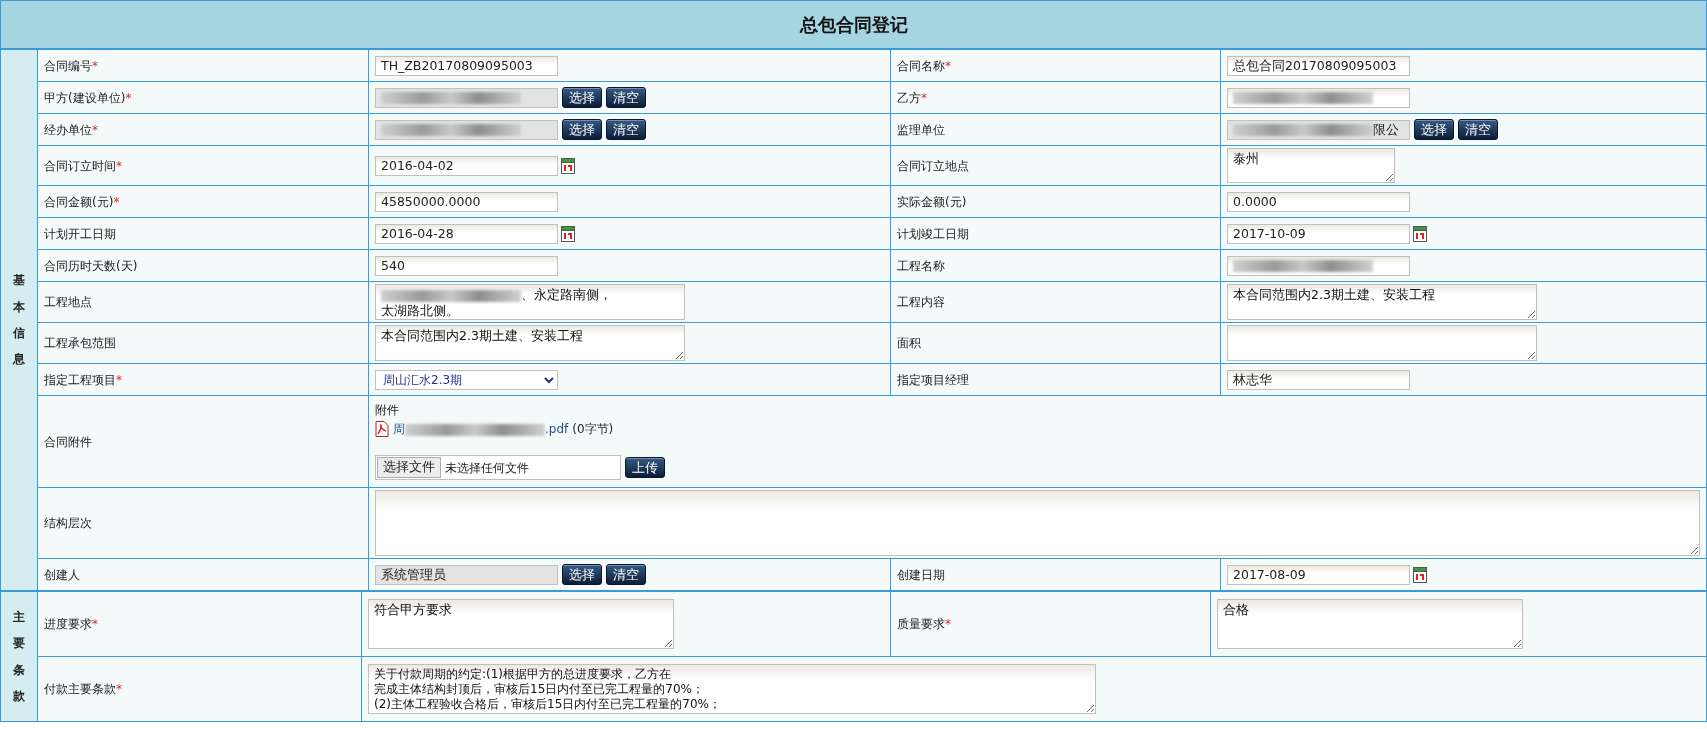  What do you see at coordinates (1311, 165) in the screenshot?
I see `text-area: 泰州` at bounding box center [1311, 165].